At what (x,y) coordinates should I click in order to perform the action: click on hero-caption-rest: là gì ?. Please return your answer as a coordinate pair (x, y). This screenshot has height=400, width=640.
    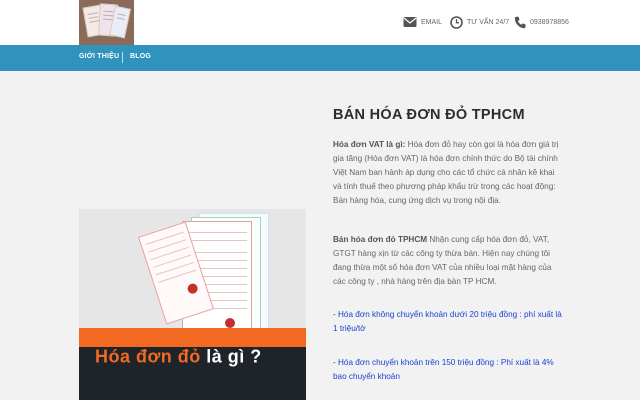
    Looking at the image, I should click on (231, 356).